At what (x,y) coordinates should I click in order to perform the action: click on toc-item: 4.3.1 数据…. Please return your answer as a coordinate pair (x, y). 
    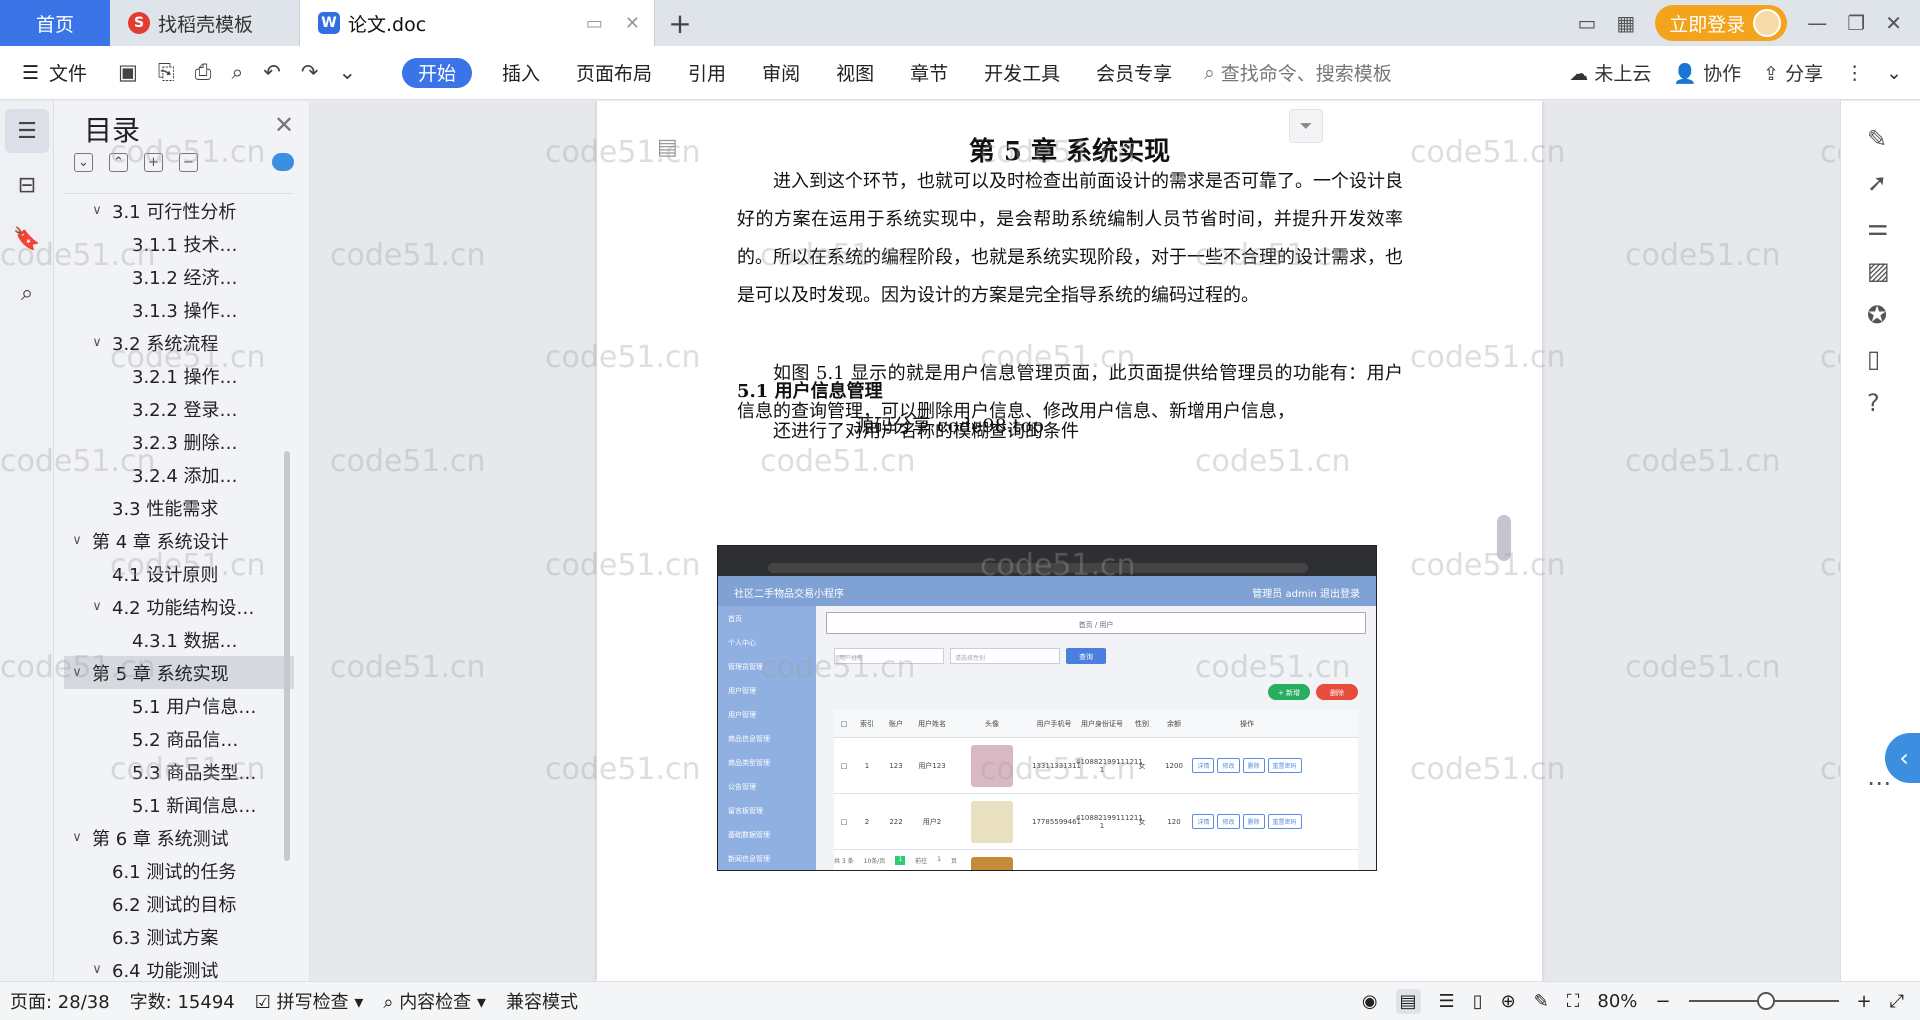
    Looking at the image, I should click on (179, 639).